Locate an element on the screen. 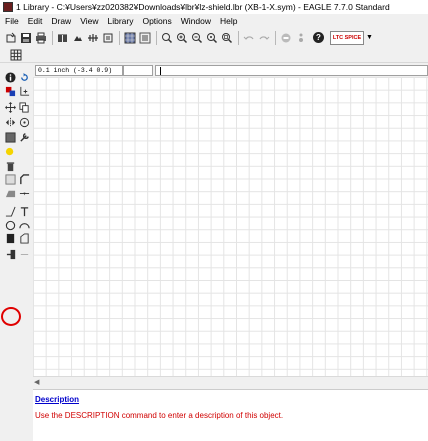 The width and height of the screenshot is (428, 441). ltspice-dropdown-icon: ▼ is located at coordinates (369, 37).